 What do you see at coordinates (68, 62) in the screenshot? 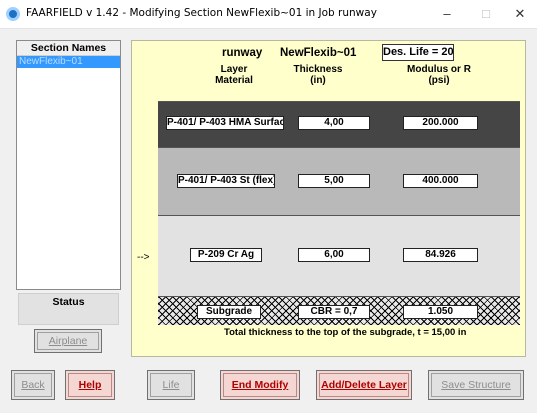
I see `section-item: NewFlexib~01` at bounding box center [68, 62].